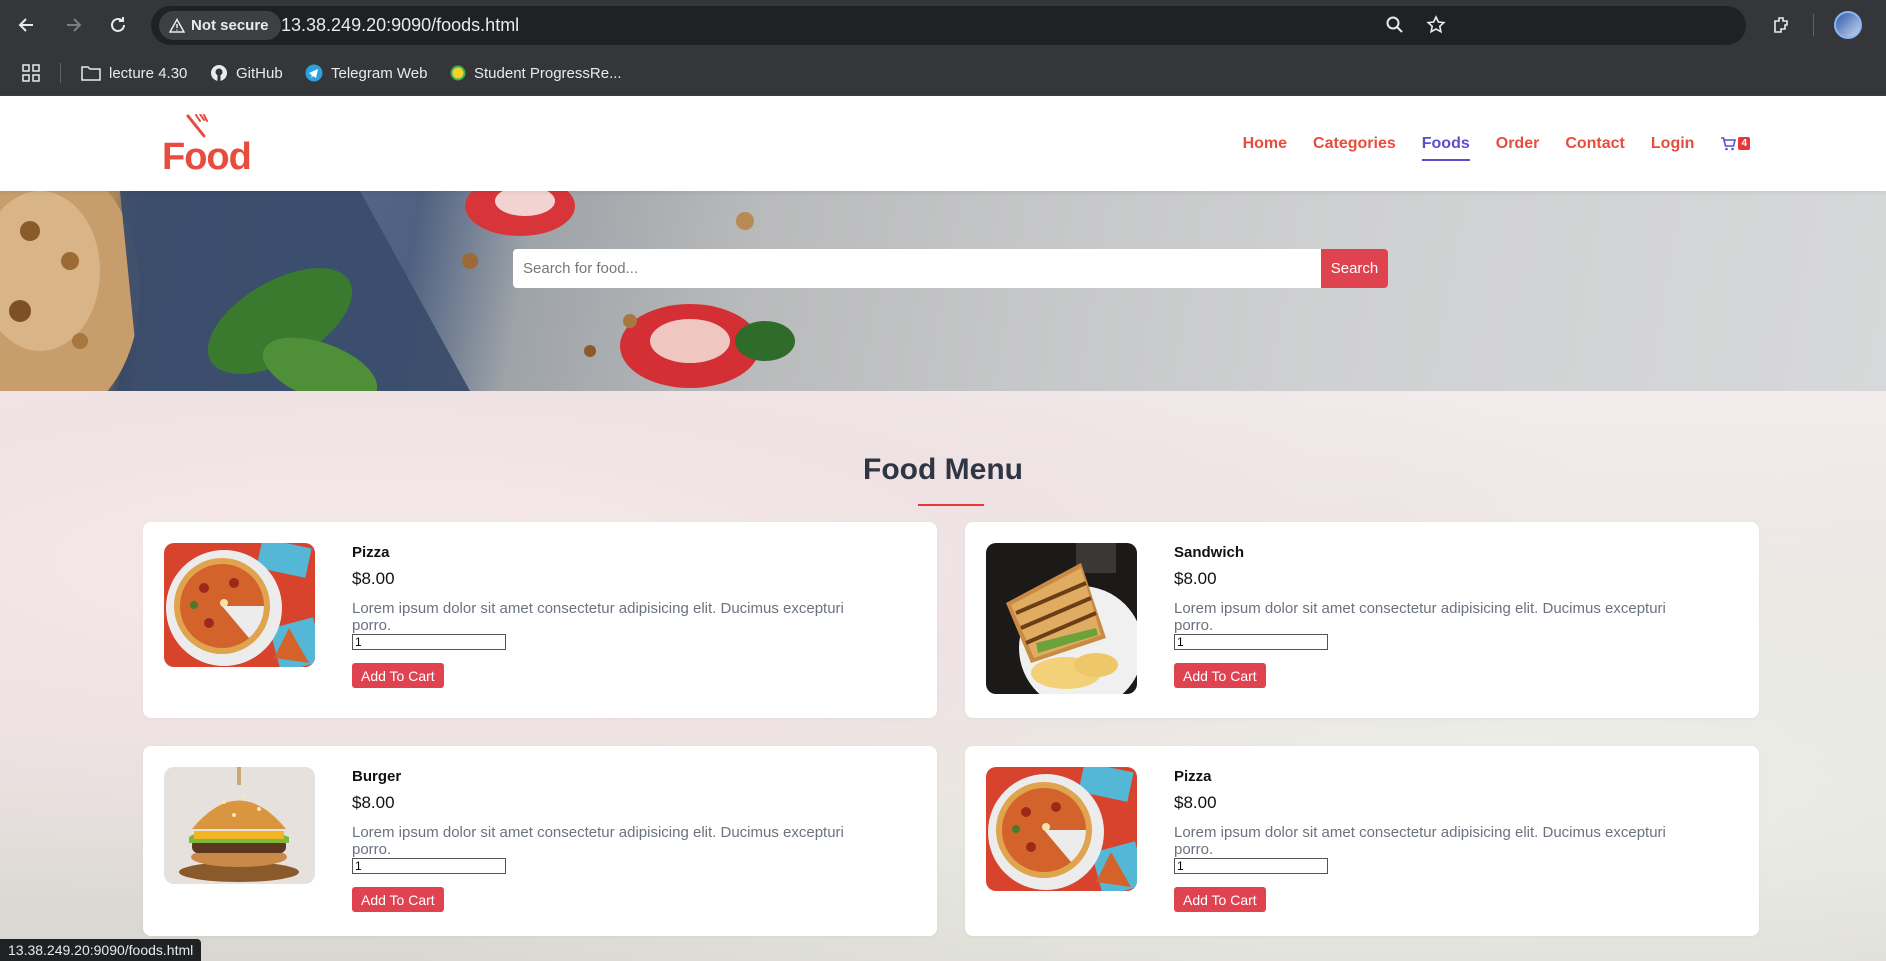 The width and height of the screenshot is (1886, 961). What do you see at coordinates (219, 73) in the screenshot?
I see `github-icon` at bounding box center [219, 73].